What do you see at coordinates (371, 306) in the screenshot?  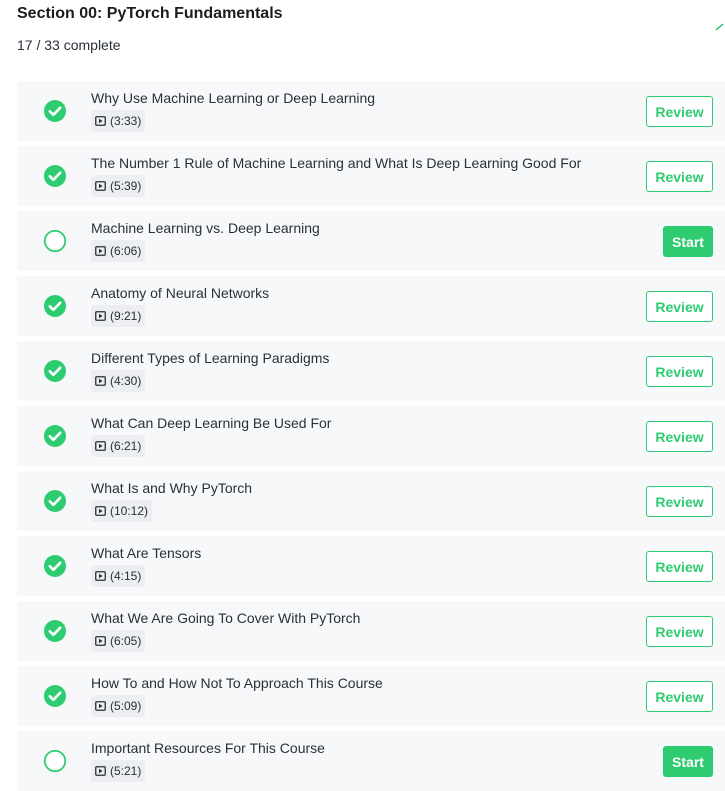 I see `lecture-row: Anatomy of Neural Networks (9:21) Review` at bounding box center [371, 306].